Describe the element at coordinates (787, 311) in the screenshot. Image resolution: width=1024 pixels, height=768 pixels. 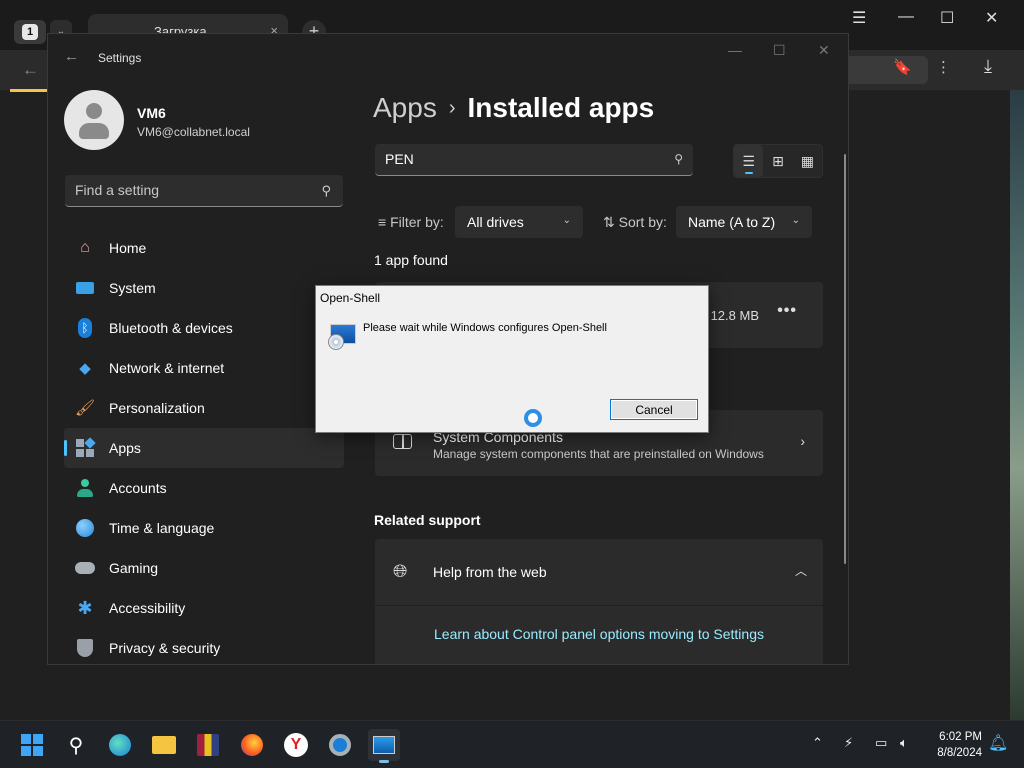
I see `more-options-icon: •••` at that location.